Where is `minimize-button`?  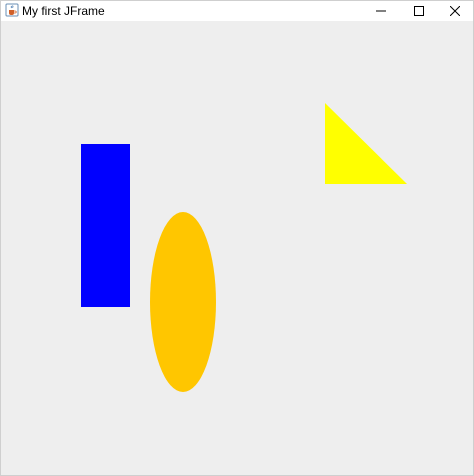
minimize-button is located at coordinates (381, 11).